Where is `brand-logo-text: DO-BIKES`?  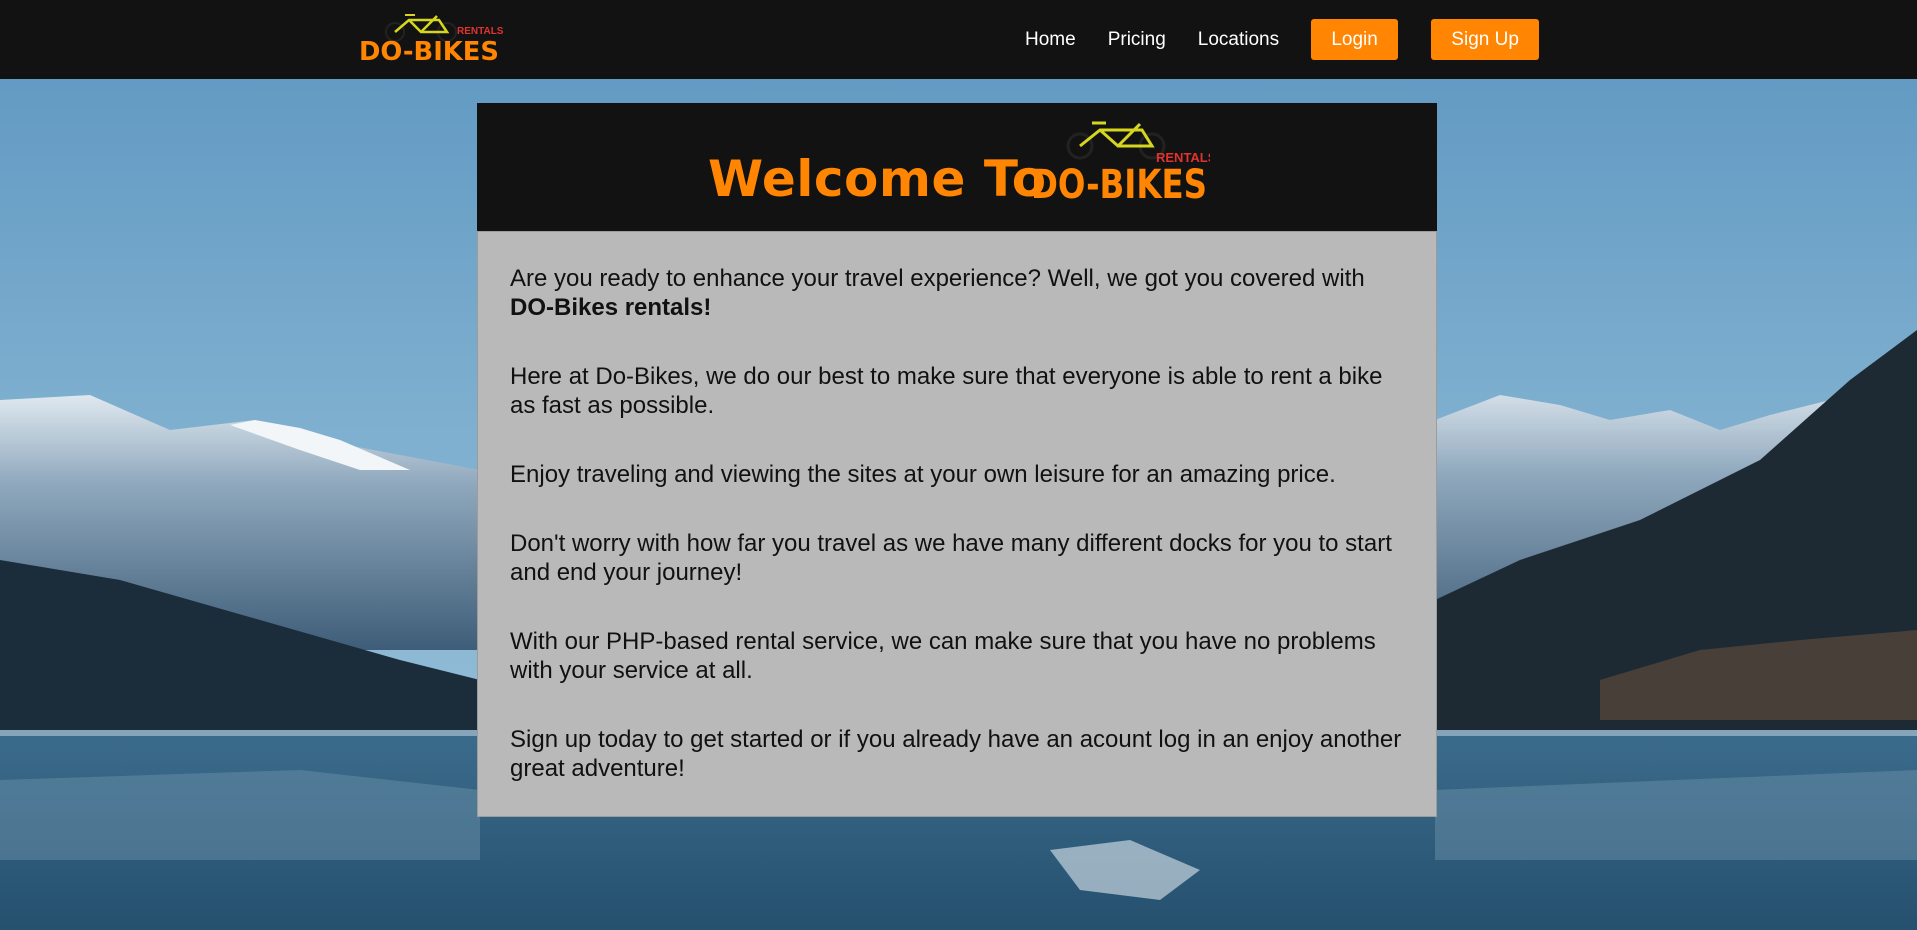 brand-logo-text: DO-BIKES is located at coordinates (429, 51).